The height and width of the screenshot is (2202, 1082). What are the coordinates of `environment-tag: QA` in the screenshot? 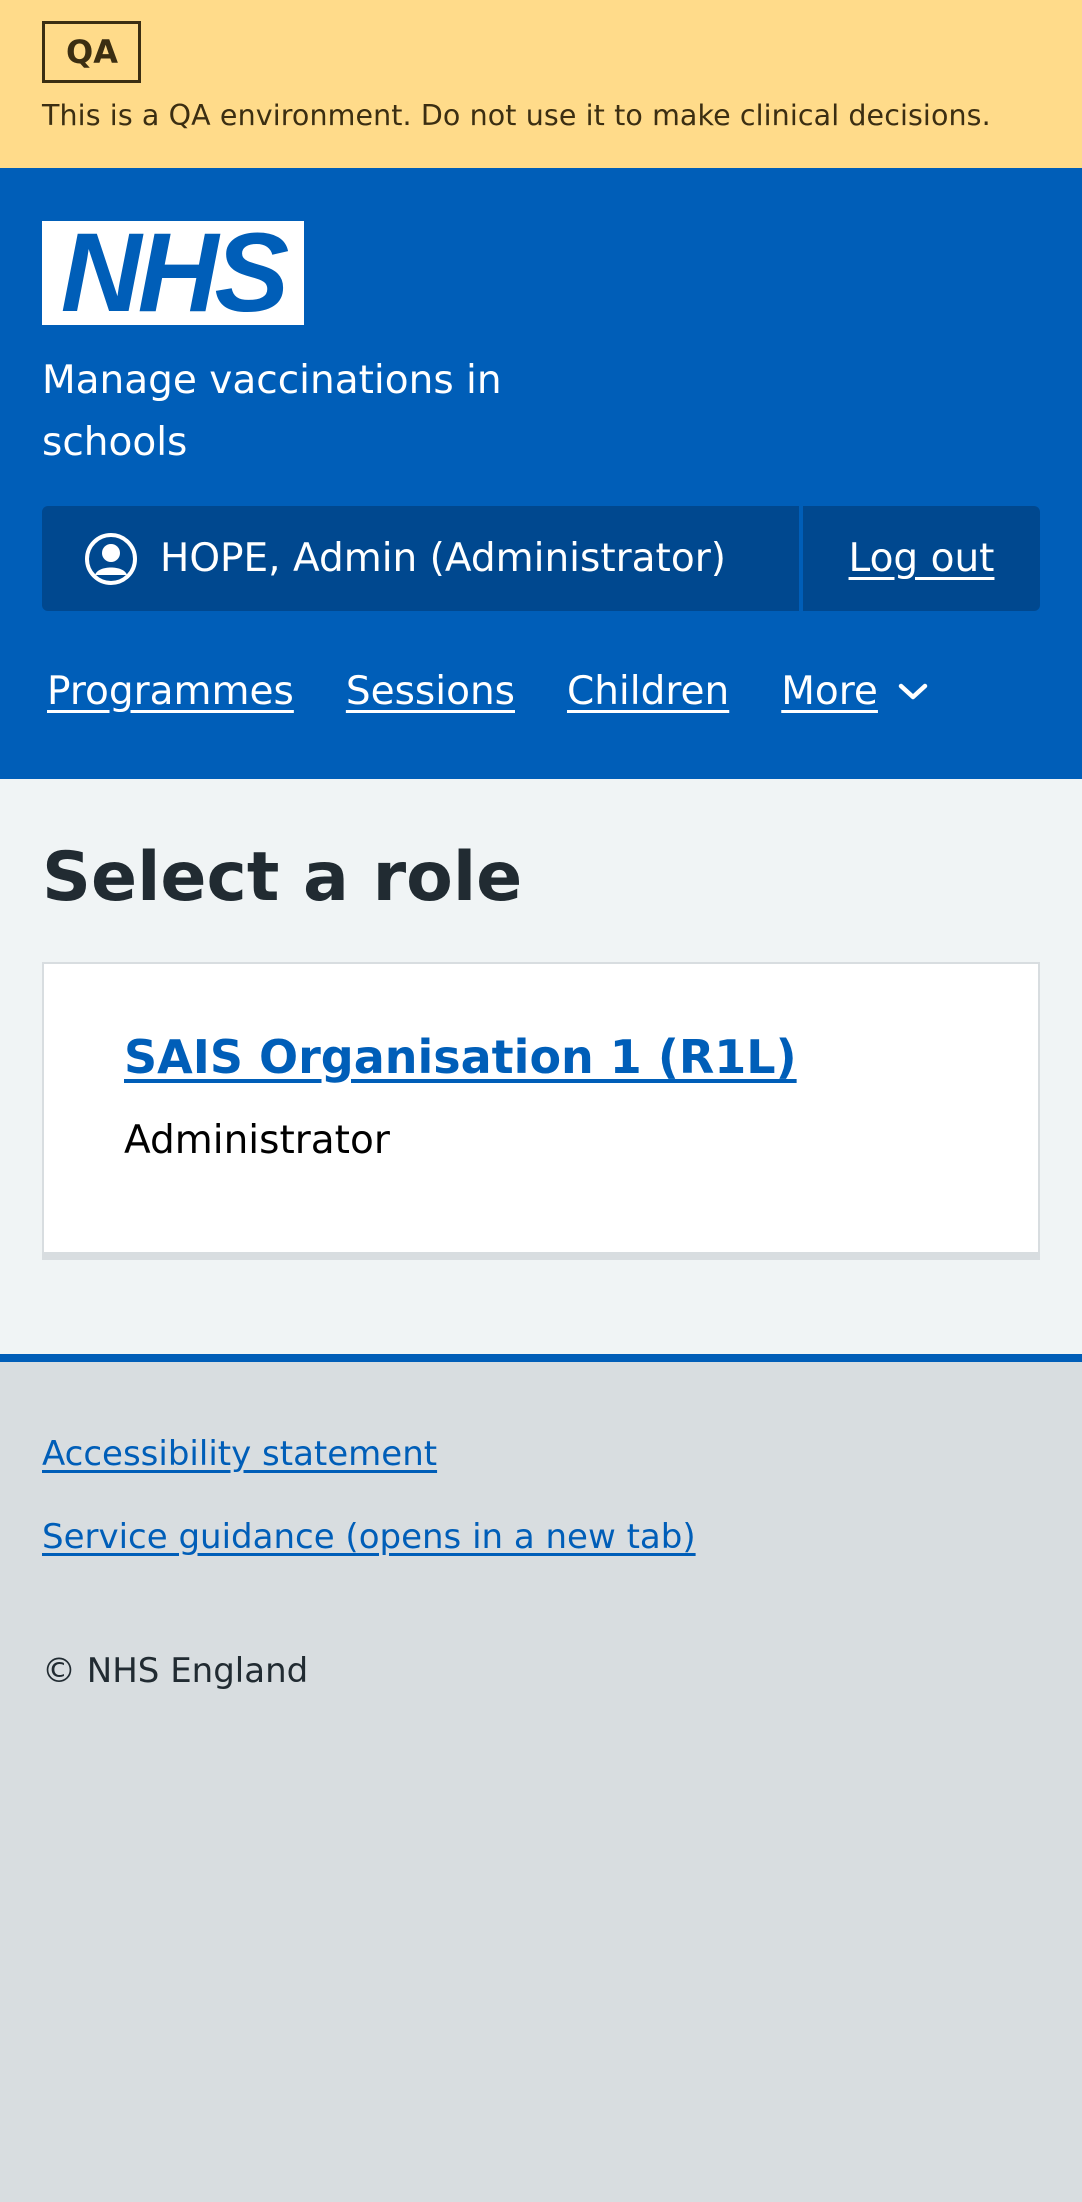 It's located at (91, 52).